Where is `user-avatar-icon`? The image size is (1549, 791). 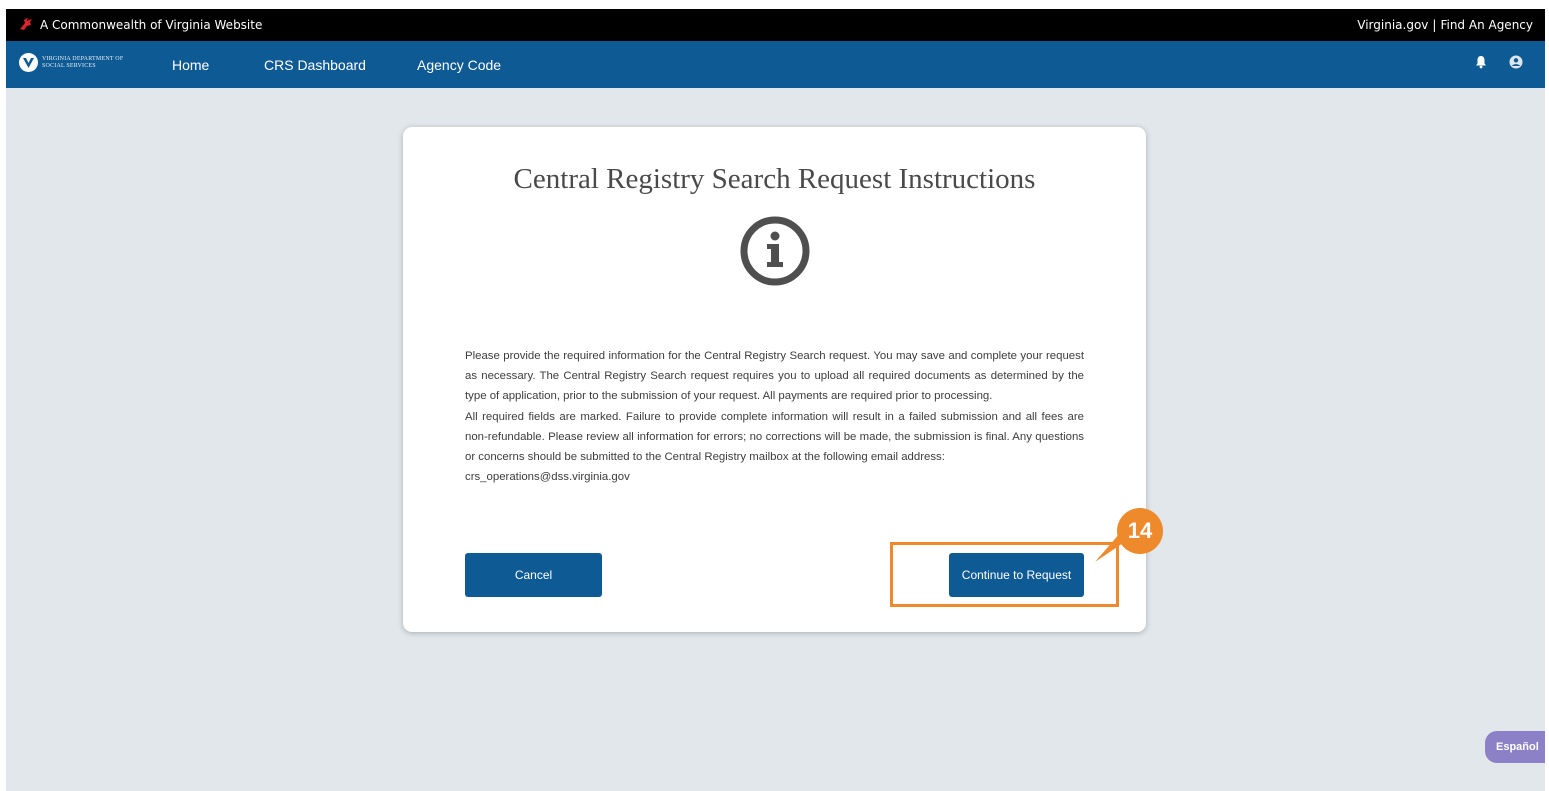
user-avatar-icon is located at coordinates (1516, 64).